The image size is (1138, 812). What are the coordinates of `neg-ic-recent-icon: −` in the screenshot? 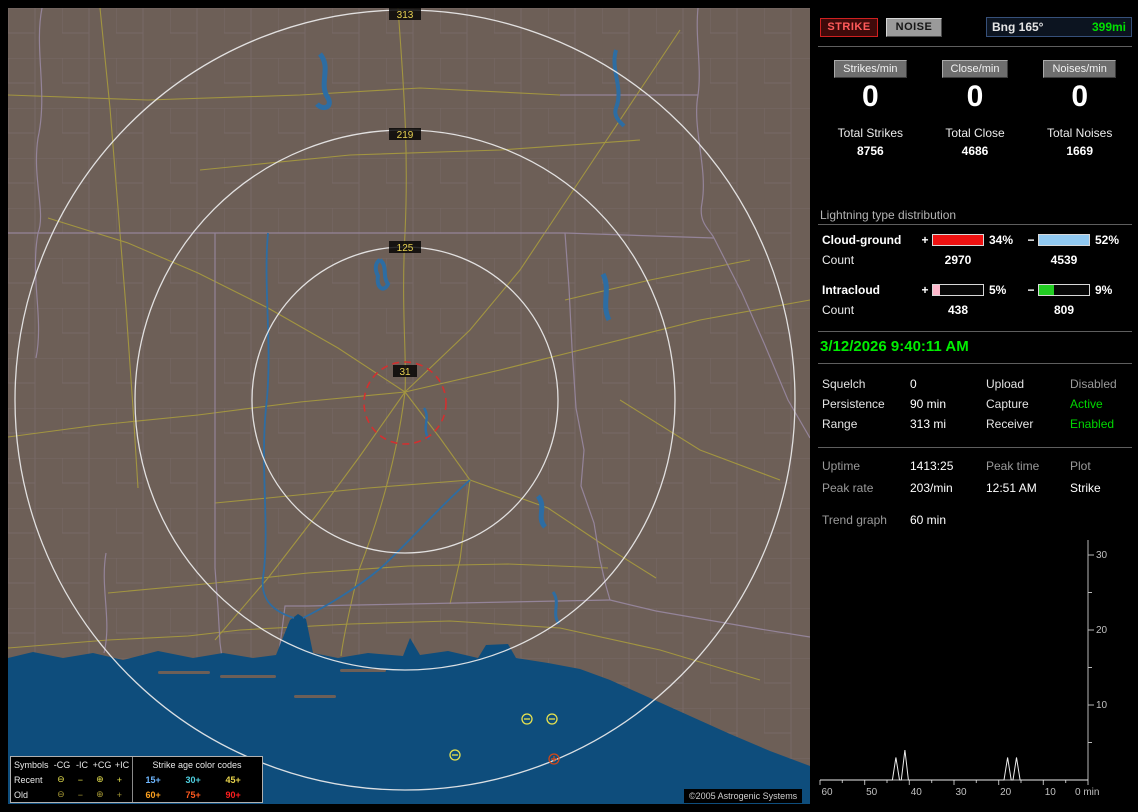 It's located at (80, 779).